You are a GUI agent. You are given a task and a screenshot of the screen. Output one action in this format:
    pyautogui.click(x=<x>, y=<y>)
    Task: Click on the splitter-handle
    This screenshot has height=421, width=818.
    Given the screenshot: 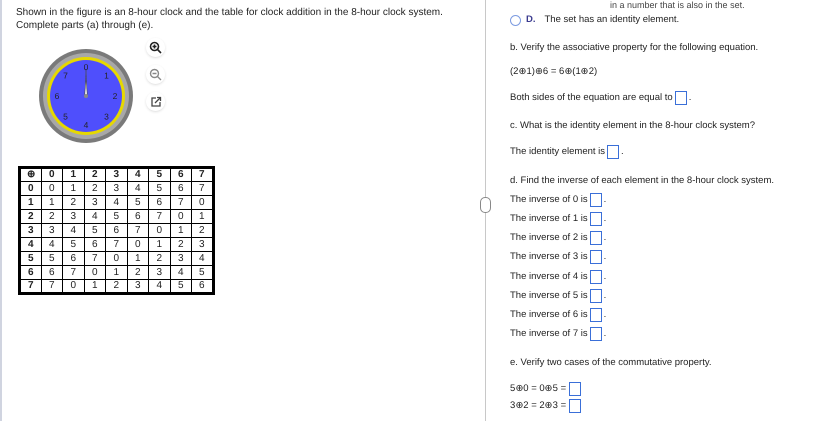 What is the action you would take?
    pyautogui.click(x=485, y=205)
    